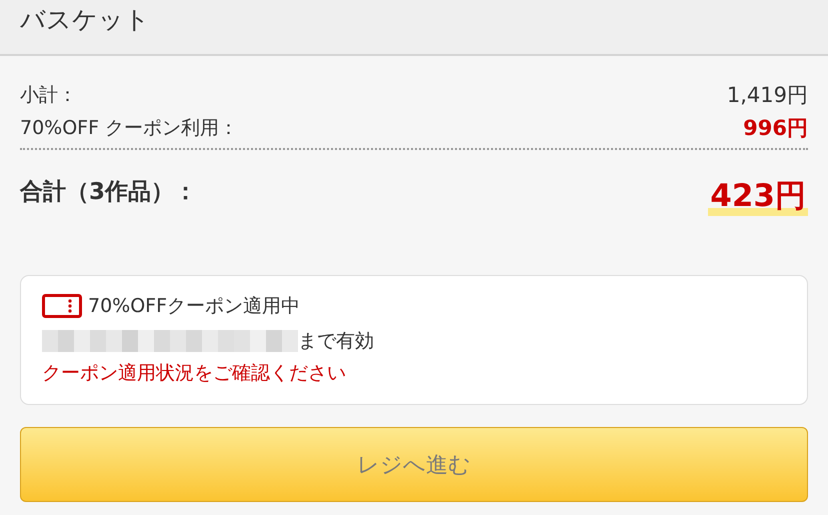  What do you see at coordinates (194, 306) in the screenshot?
I see `coupon-title: 70%OFFクーポン適用中` at bounding box center [194, 306].